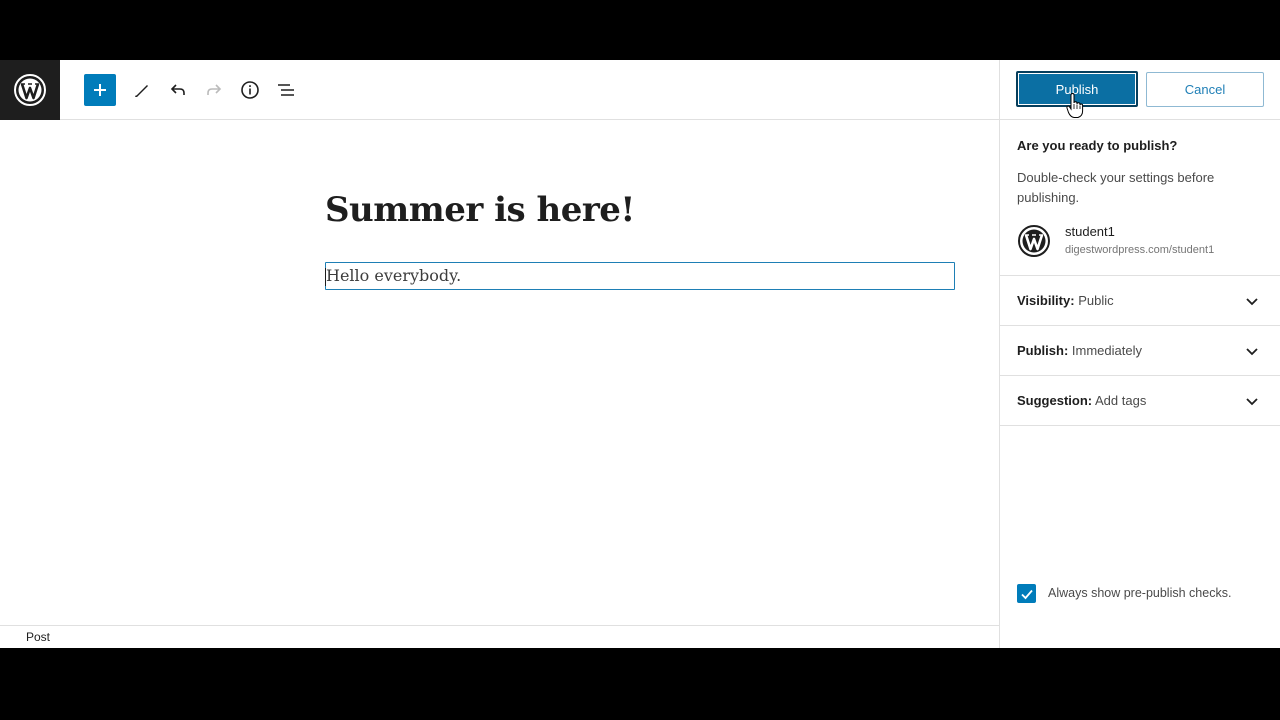  Describe the element at coordinates (1043, 350) in the screenshot. I see `publish-date-label: Publish:` at that location.